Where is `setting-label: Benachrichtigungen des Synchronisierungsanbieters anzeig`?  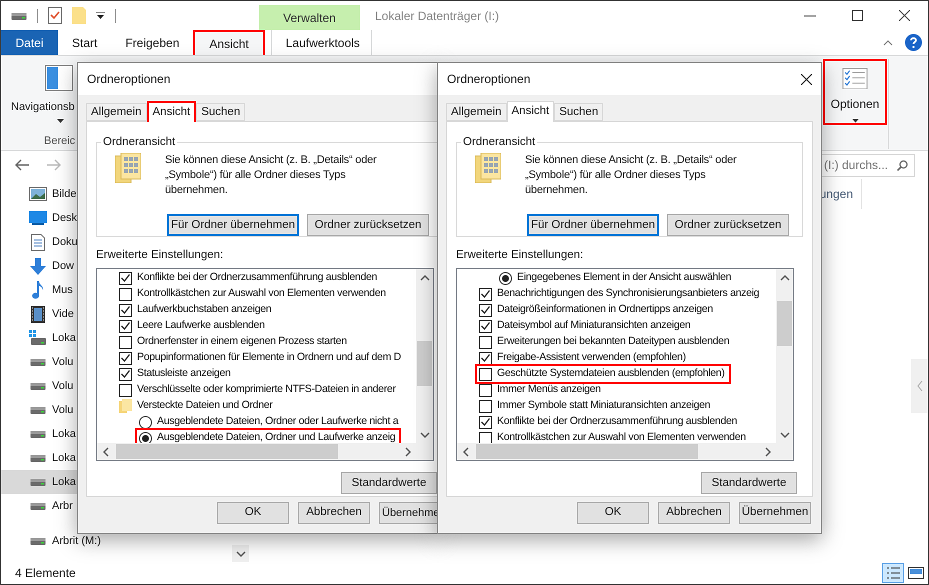 setting-label: Benachrichtigungen des Synchronisierungsanbieters anzeig is located at coordinates (628, 294).